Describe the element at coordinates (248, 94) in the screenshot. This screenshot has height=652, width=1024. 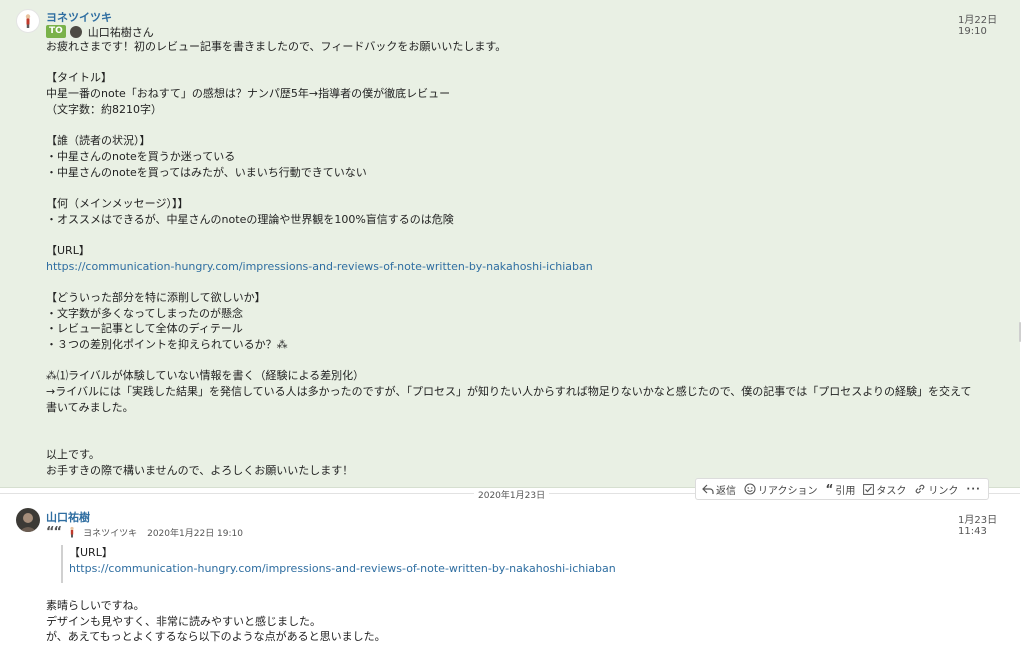
I see `message-line: 中星一番のnote「おねすて」の感想は？ナンパ歴5年→指導者の僕が徹底レビュー` at that location.